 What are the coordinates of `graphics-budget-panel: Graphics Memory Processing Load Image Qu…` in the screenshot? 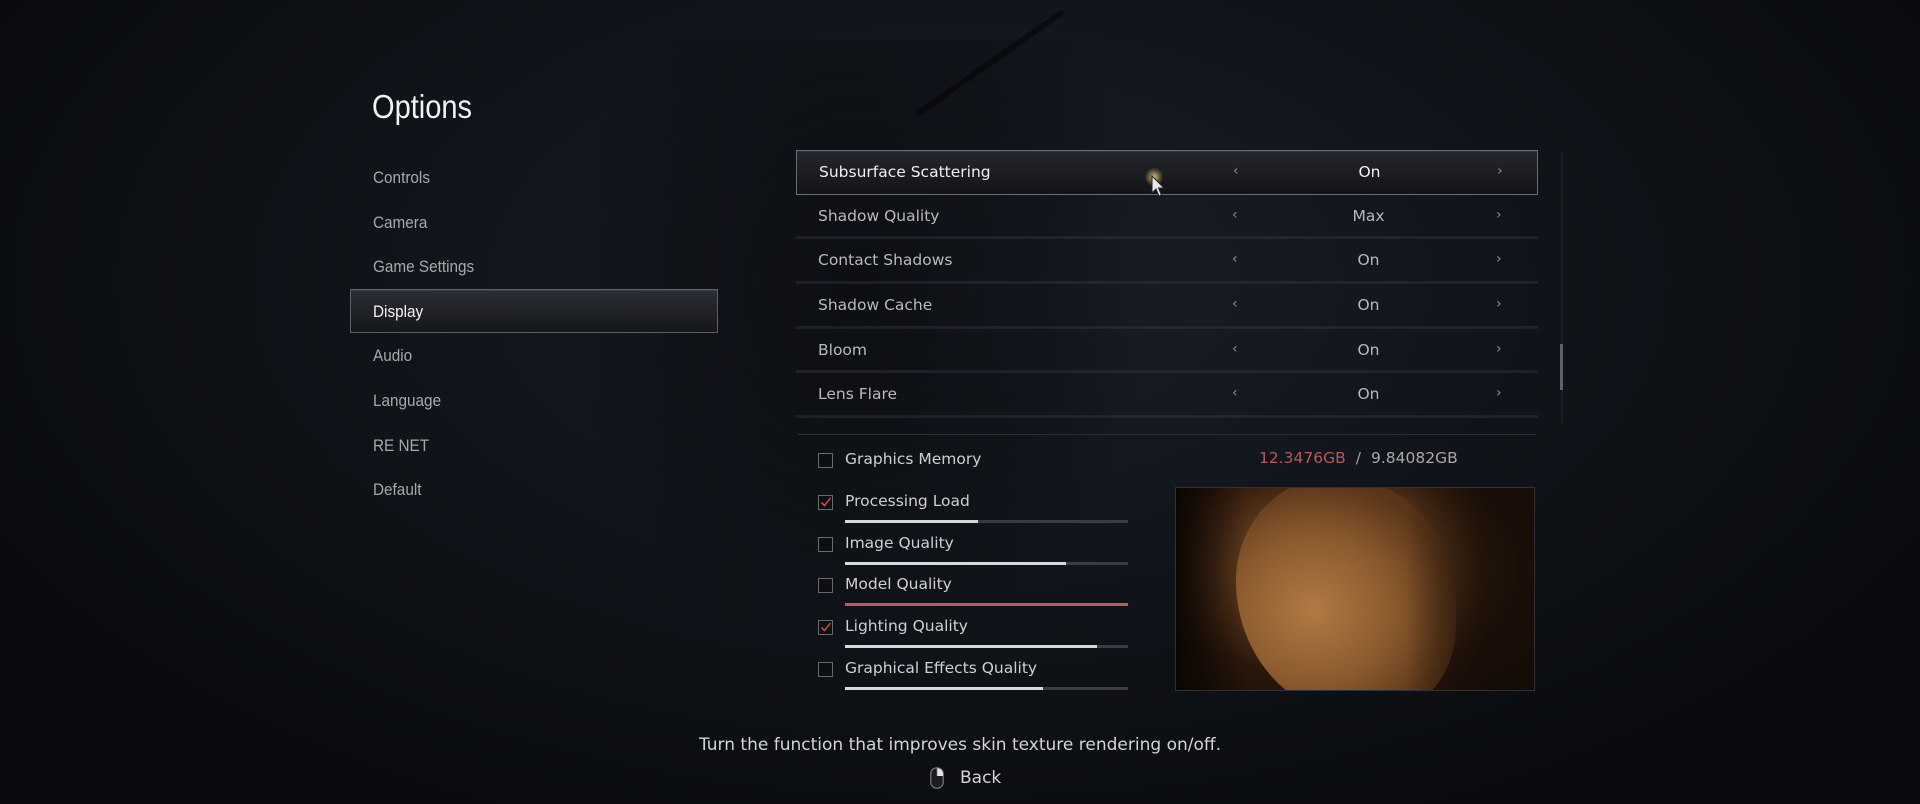 It's located at (983, 570).